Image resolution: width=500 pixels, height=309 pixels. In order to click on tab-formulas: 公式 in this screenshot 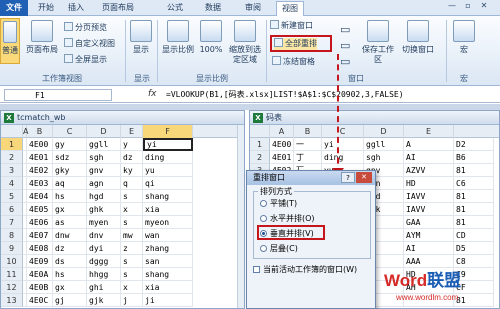, I will do `click(175, 8)`.